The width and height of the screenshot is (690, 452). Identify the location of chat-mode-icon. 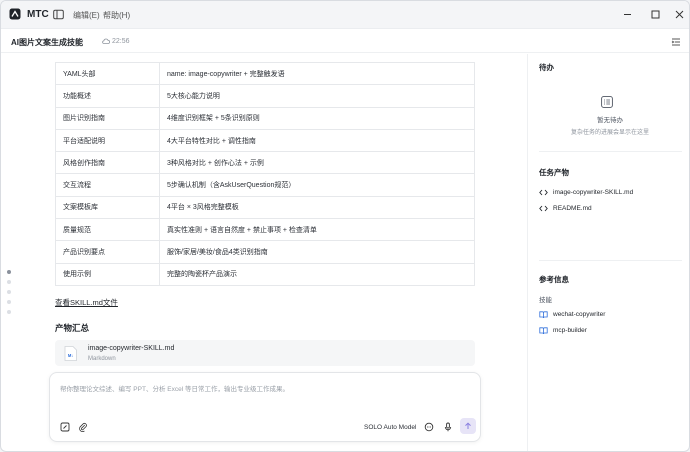
(429, 427).